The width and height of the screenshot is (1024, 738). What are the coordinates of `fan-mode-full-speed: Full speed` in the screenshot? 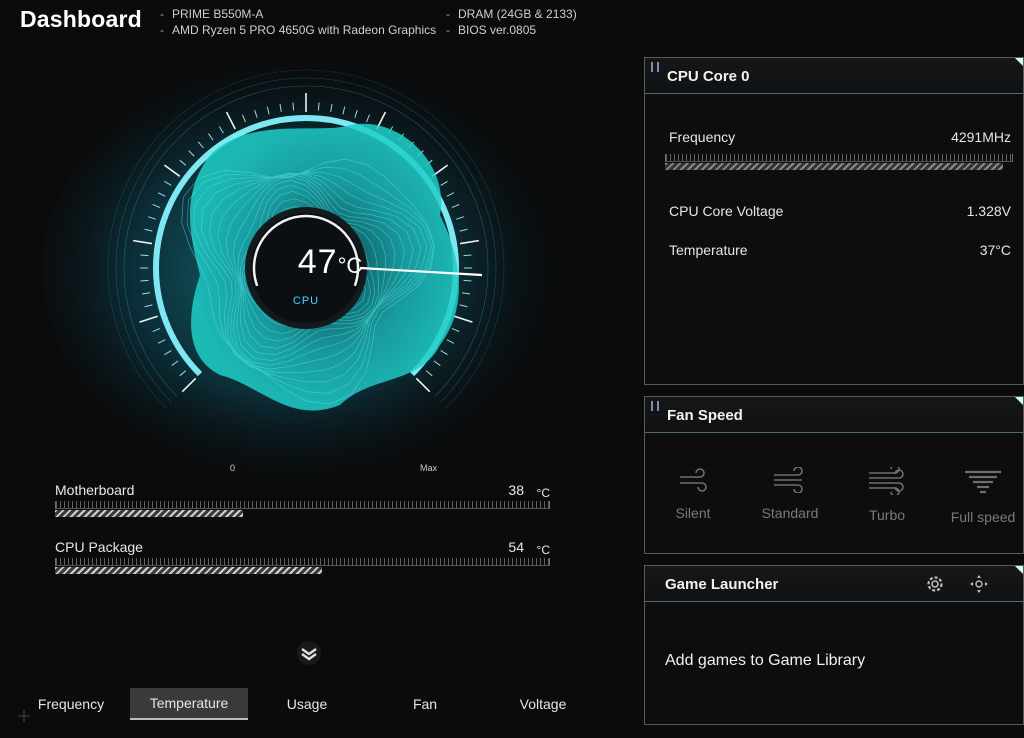 It's located at (983, 496).